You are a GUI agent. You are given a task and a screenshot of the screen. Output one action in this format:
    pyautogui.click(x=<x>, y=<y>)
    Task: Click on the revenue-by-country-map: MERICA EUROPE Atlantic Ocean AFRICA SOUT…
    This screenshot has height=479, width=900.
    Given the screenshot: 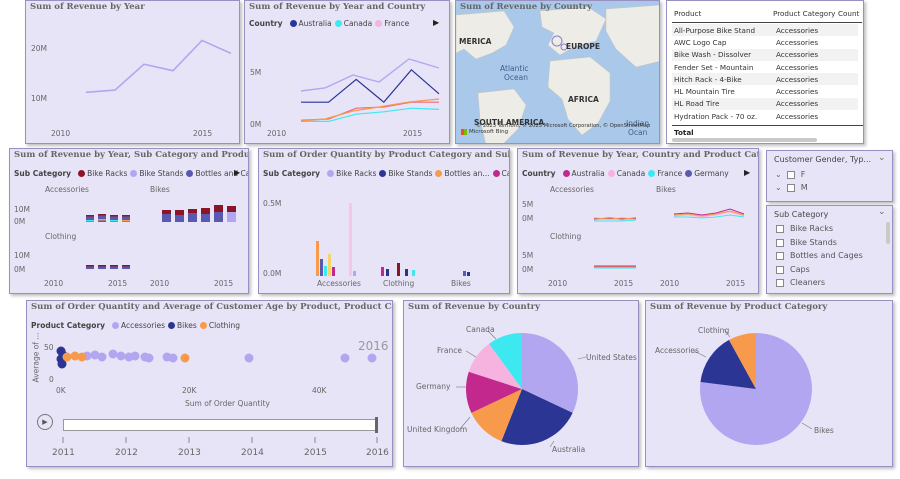 What is the action you would take?
    pyautogui.click(x=557, y=72)
    